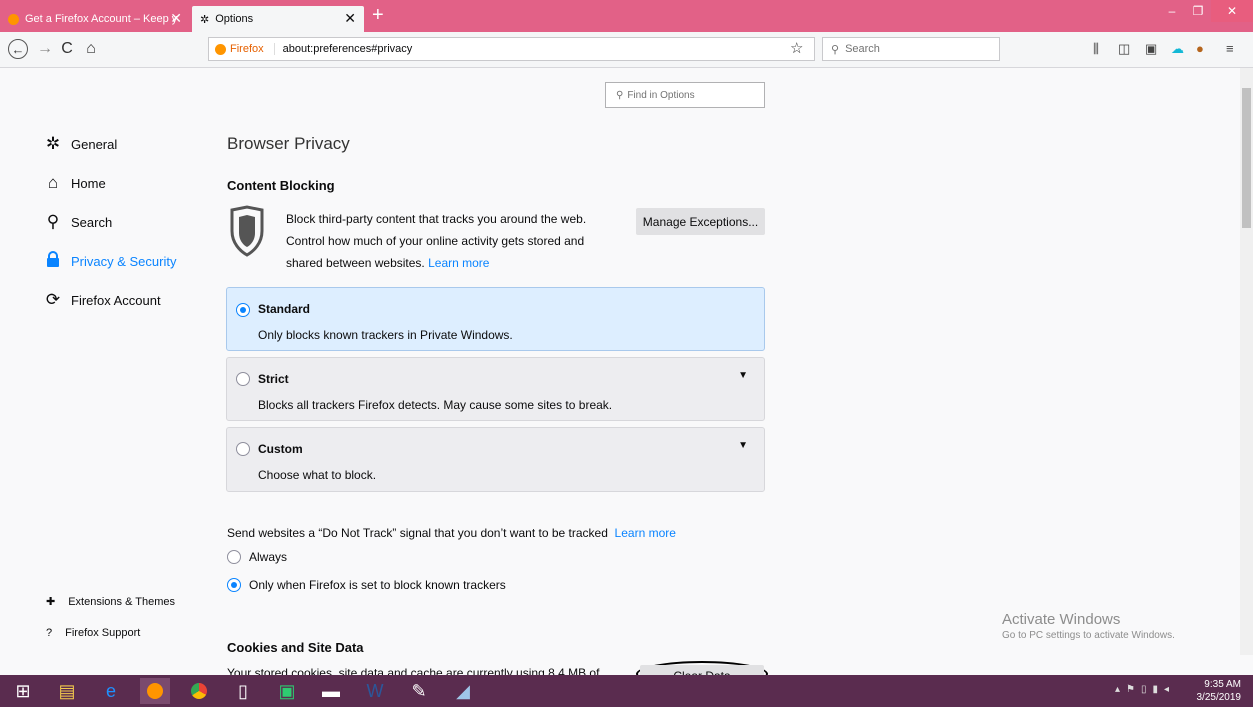 The width and height of the screenshot is (1253, 707). Describe the element at coordinates (18, 49) in the screenshot. I see `back-button: ←` at that location.